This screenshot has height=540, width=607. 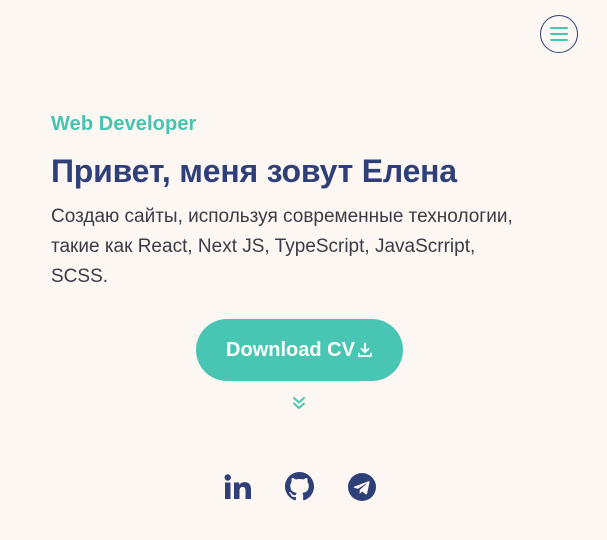 What do you see at coordinates (290, 349) in the screenshot?
I see `download-cv-label: Download CV` at bounding box center [290, 349].